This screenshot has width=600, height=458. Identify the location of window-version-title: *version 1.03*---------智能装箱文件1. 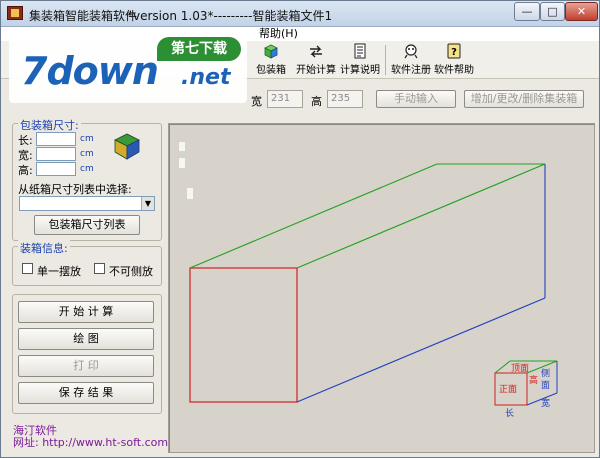
(230, 16).